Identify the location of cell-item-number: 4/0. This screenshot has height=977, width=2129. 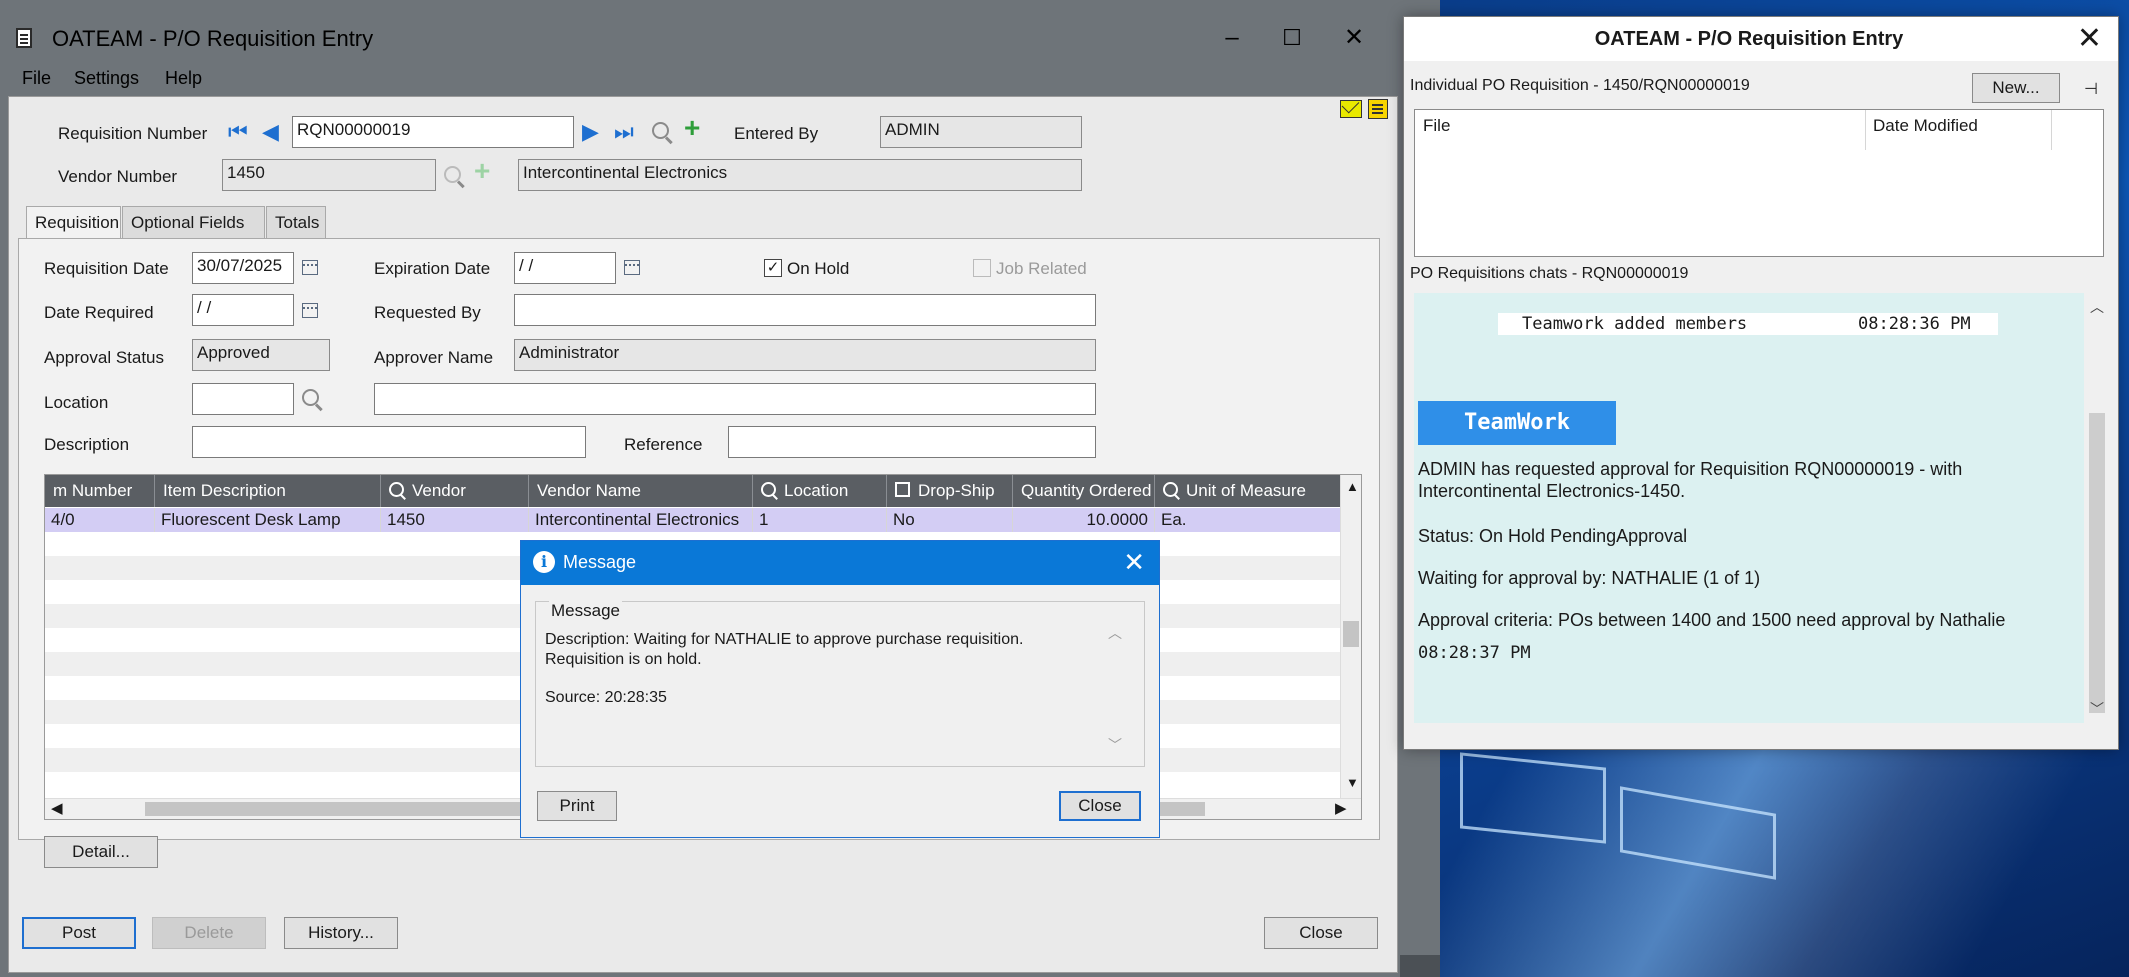
(100, 520).